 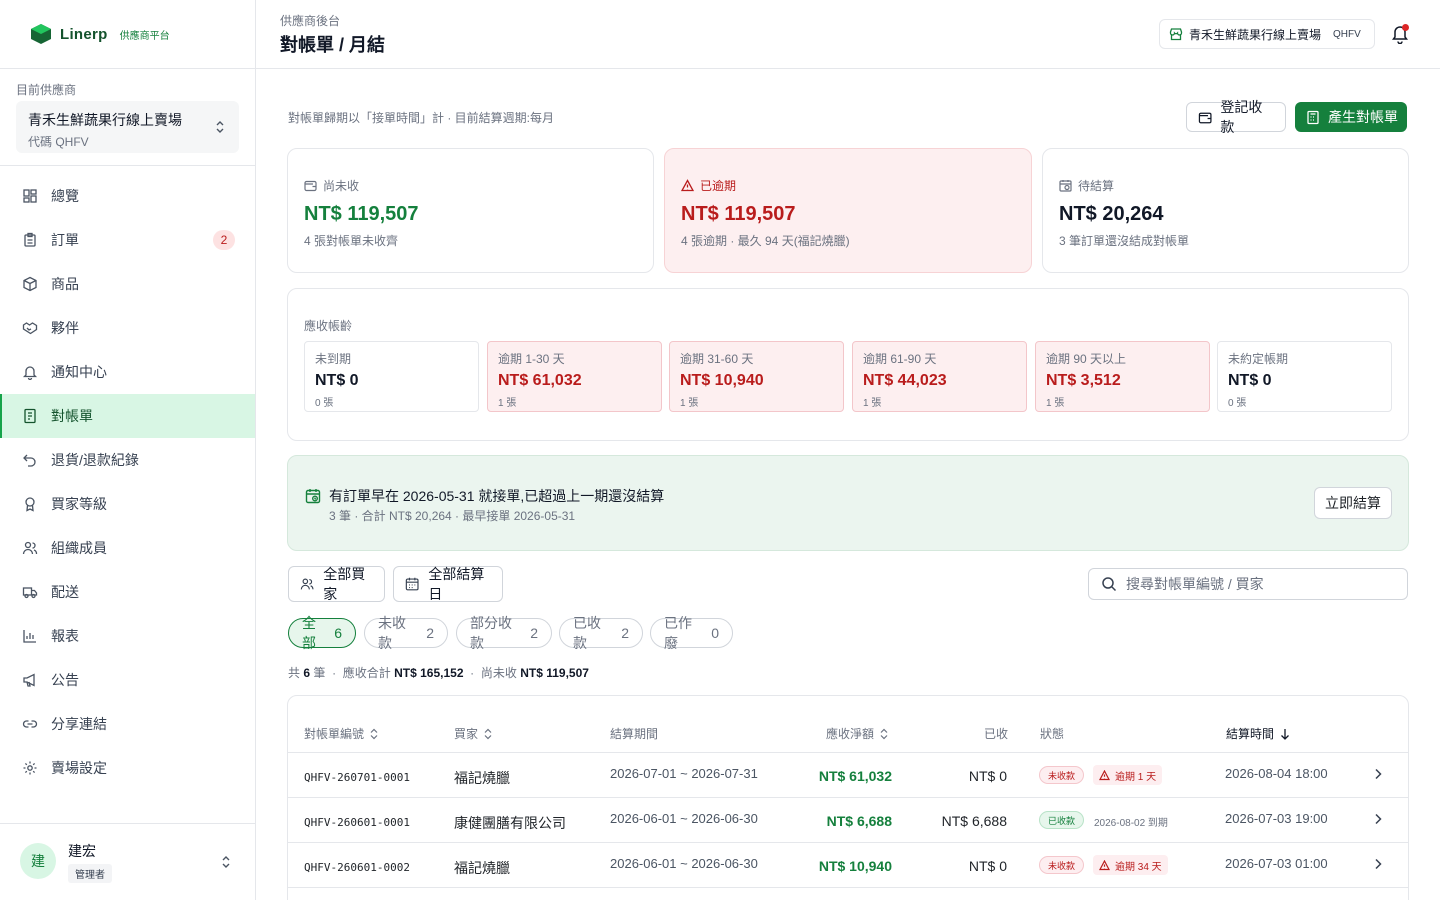 I want to click on col-settled-time: 結算時間, so click(x=1258, y=733).